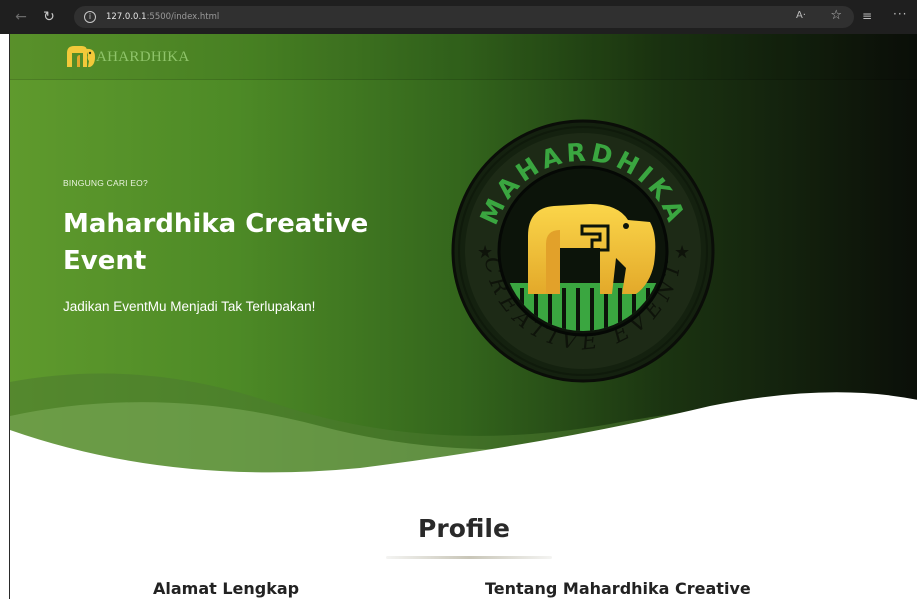  What do you see at coordinates (801, 15) in the screenshot?
I see `read-aloud-icon: A·` at bounding box center [801, 15].